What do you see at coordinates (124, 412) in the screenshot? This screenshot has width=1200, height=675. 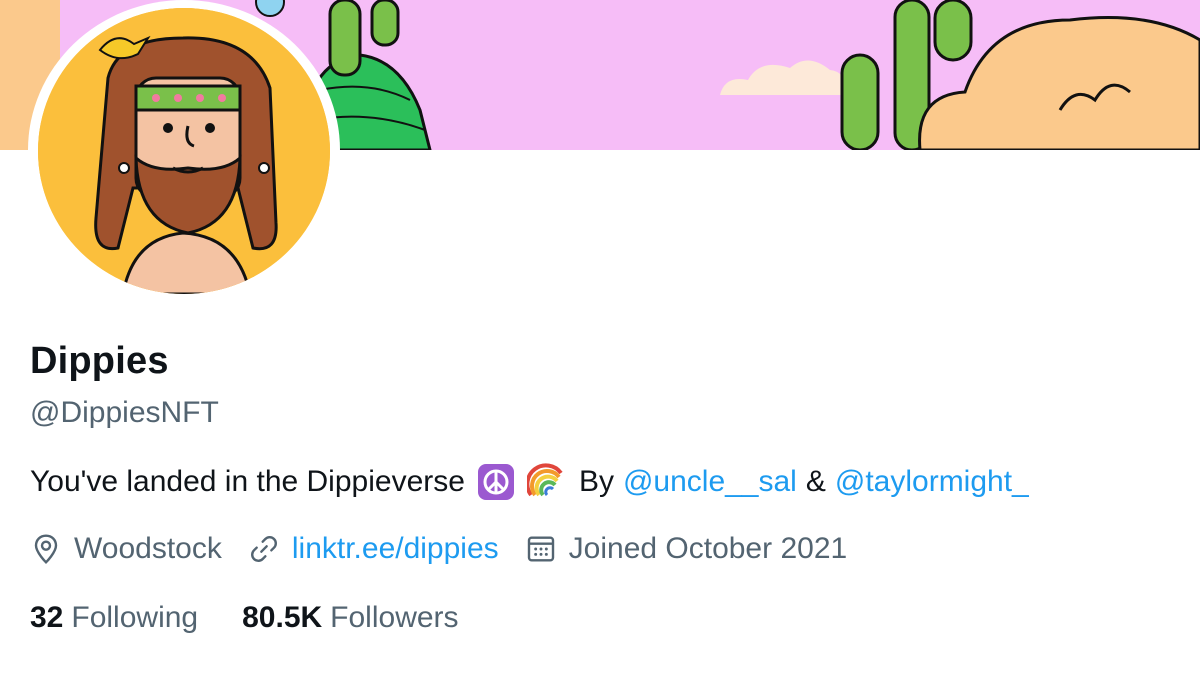 I see `user-handle: @DippiesNFT` at bounding box center [124, 412].